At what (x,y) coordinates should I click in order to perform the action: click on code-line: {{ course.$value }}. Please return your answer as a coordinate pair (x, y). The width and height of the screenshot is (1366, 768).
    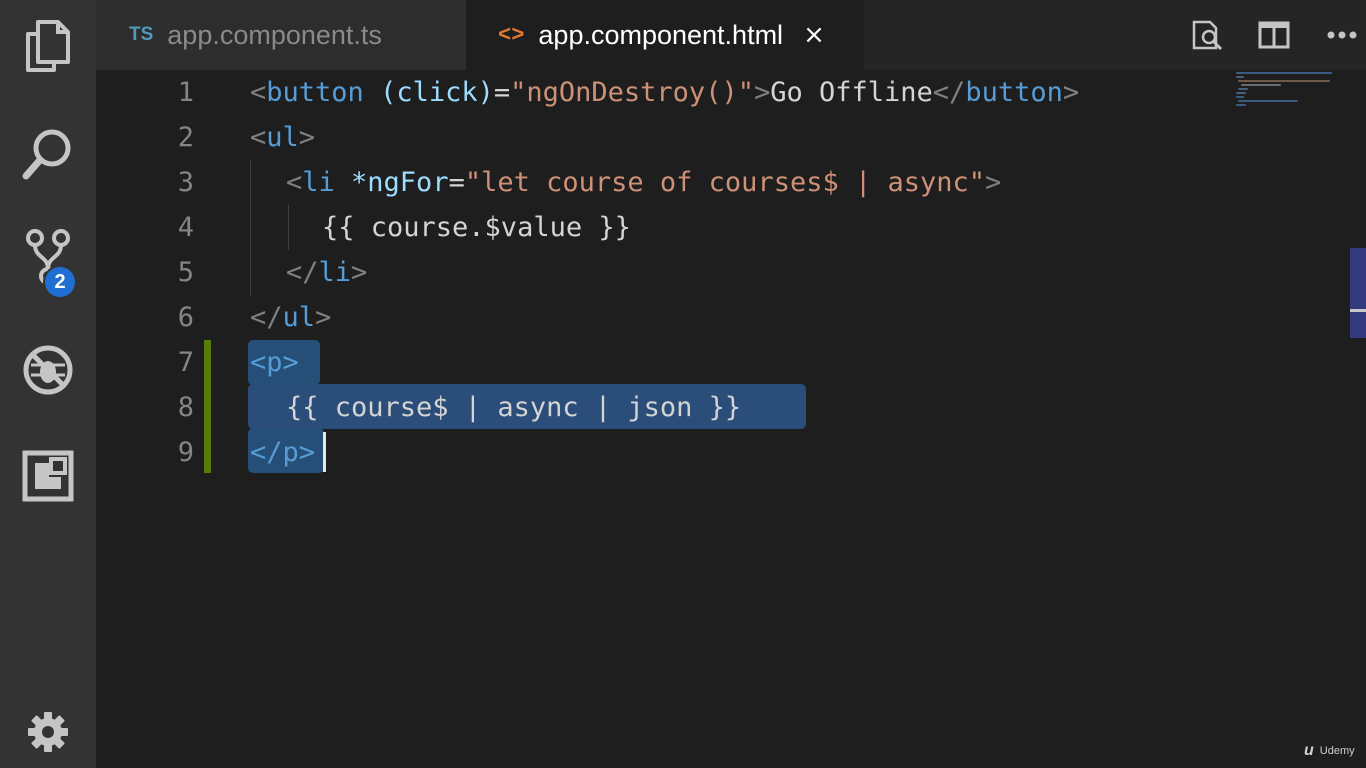
    Looking at the image, I should click on (476, 227).